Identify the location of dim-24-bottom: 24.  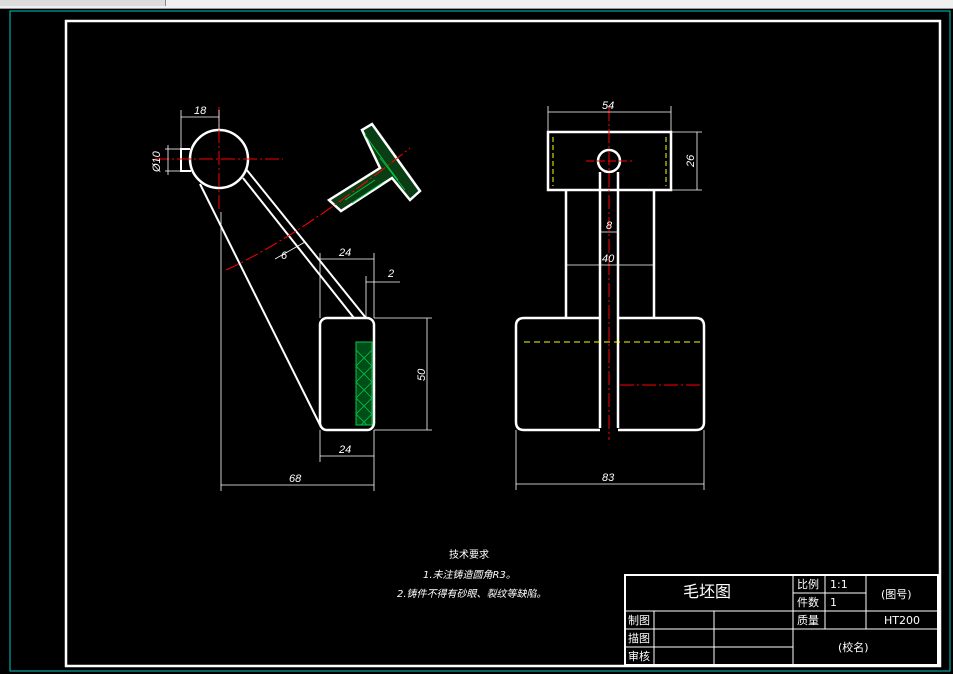
(344, 450).